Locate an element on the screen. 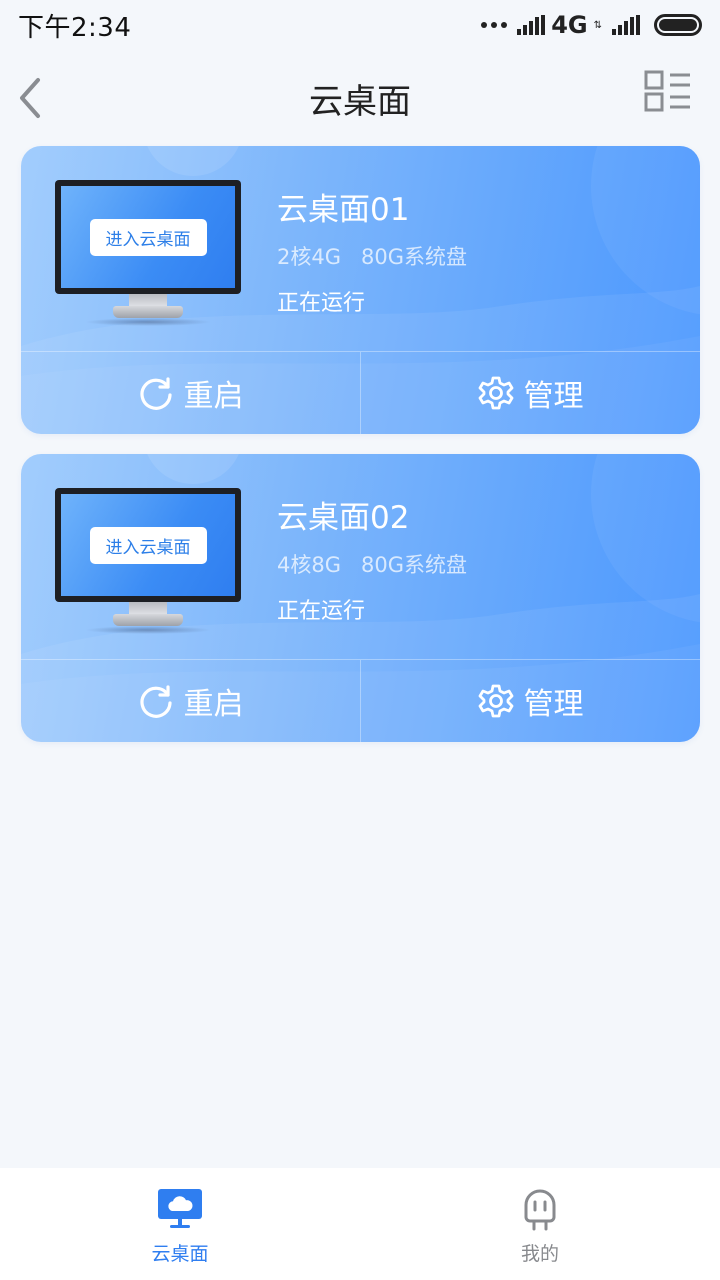  tab-mine: 我的 is located at coordinates (540, 1224).